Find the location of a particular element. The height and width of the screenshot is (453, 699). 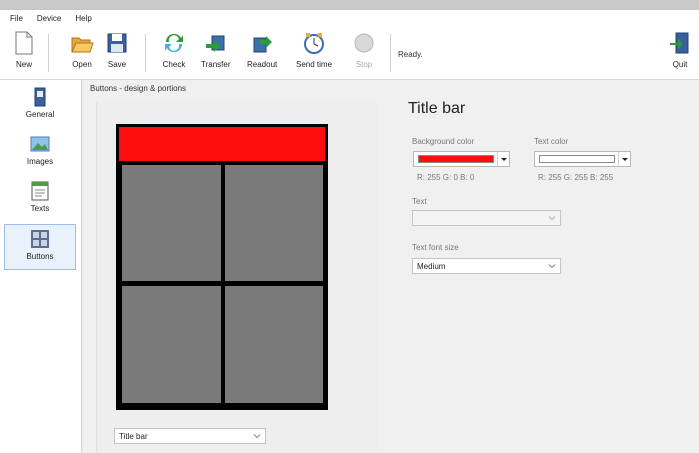

clock-icon is located at coordinates (314, 43).